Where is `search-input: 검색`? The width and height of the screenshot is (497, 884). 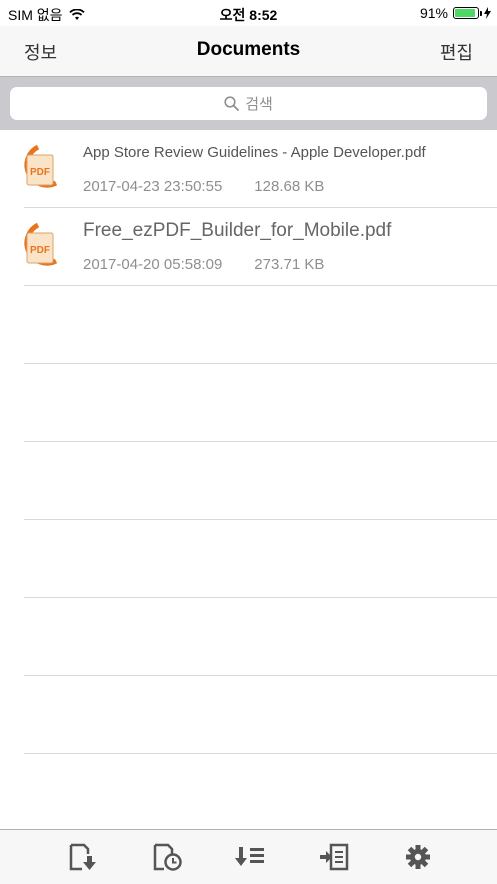
search-input: 검색 is located at coordinates (248, 103).